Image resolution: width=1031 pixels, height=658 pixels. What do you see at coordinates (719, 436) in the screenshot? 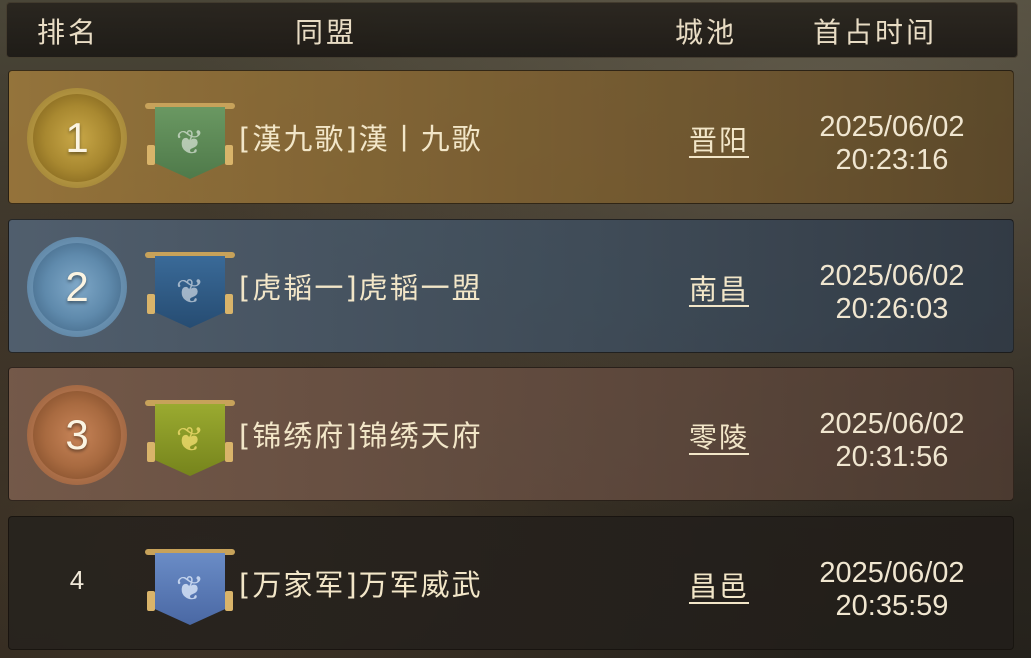
I see `city-link: 零陵` at bounding box center [719, 436].